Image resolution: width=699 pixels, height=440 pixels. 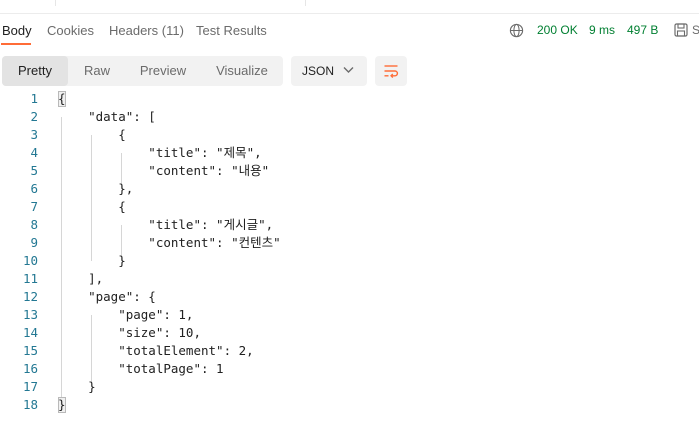 What do you see at coordinates (349, 225) in the screenshot?
I see `code-line: 8 "title": "게시글",` at bounding box center [349, 225].